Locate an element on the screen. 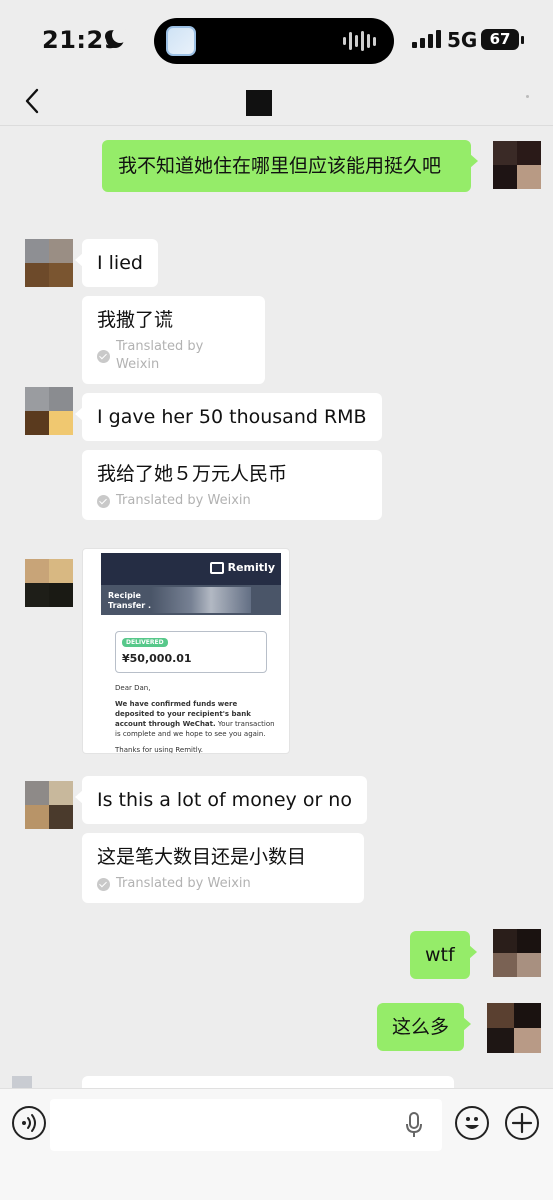  emoji-icon is located at coordinates (472, 1123).